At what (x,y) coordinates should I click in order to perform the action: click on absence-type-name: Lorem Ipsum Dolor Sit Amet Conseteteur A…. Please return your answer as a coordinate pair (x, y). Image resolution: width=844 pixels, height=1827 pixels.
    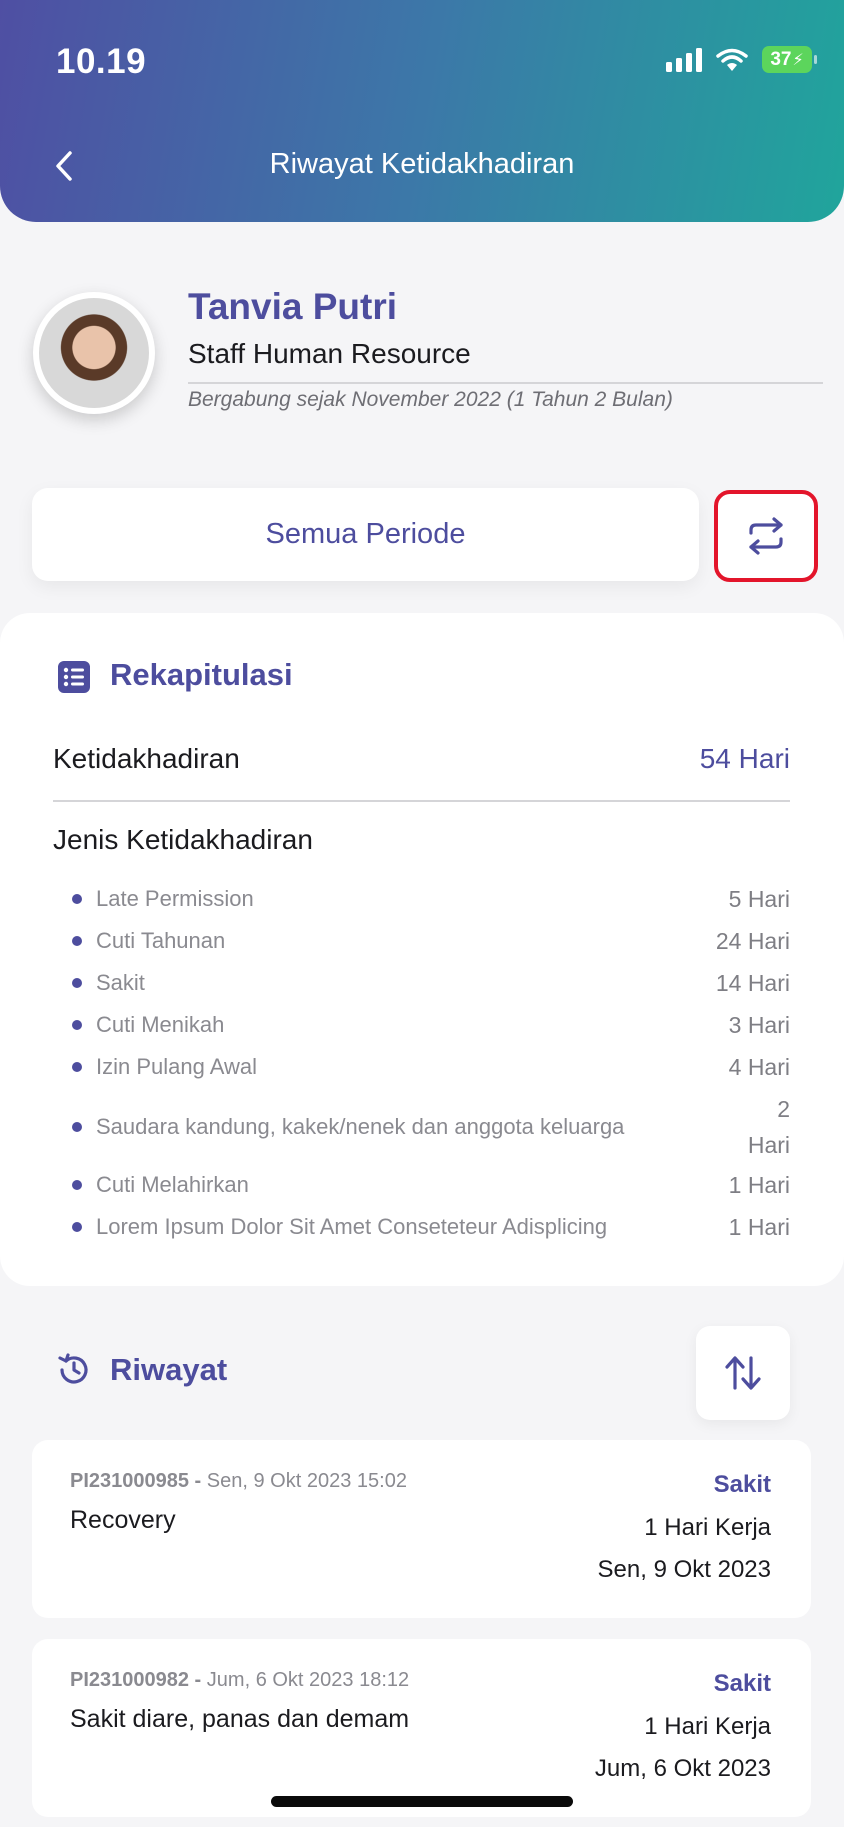
    Looking at the image, I should click on (352, 1226).